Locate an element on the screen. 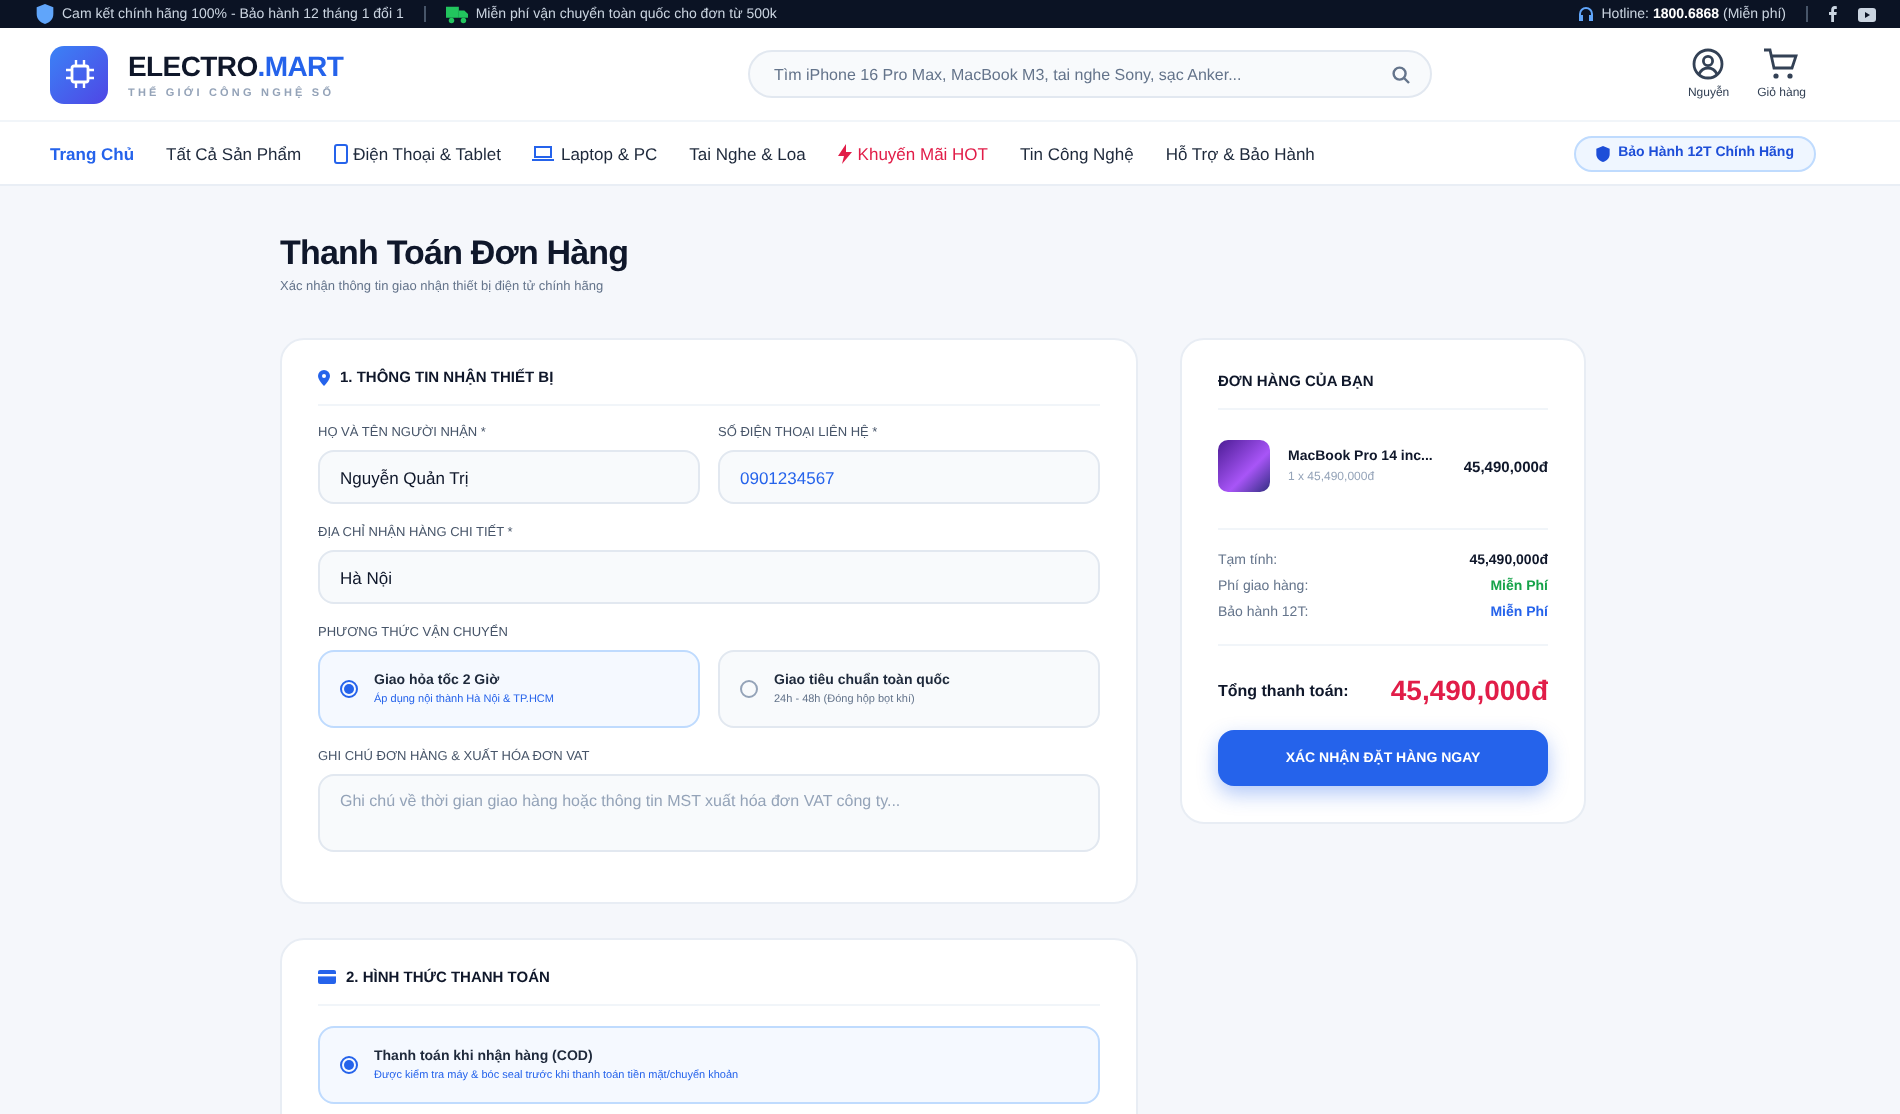 This screenshot has height=1114, width=1900. headset-icon is located at coordinates (1585, 14).